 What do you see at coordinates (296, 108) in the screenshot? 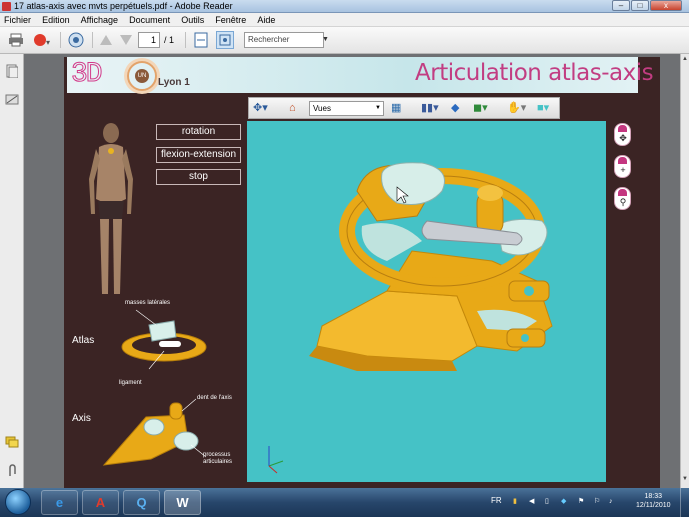
I see `home-view-icon: ⌂` at bounding box center [296, 108].